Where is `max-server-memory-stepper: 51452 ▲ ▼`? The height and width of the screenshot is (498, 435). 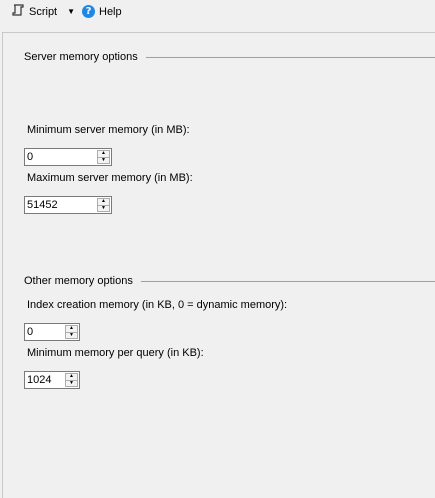 max-server-memory-stepper: 51452 ▲ ▼ is located at coordinates (68, 205).